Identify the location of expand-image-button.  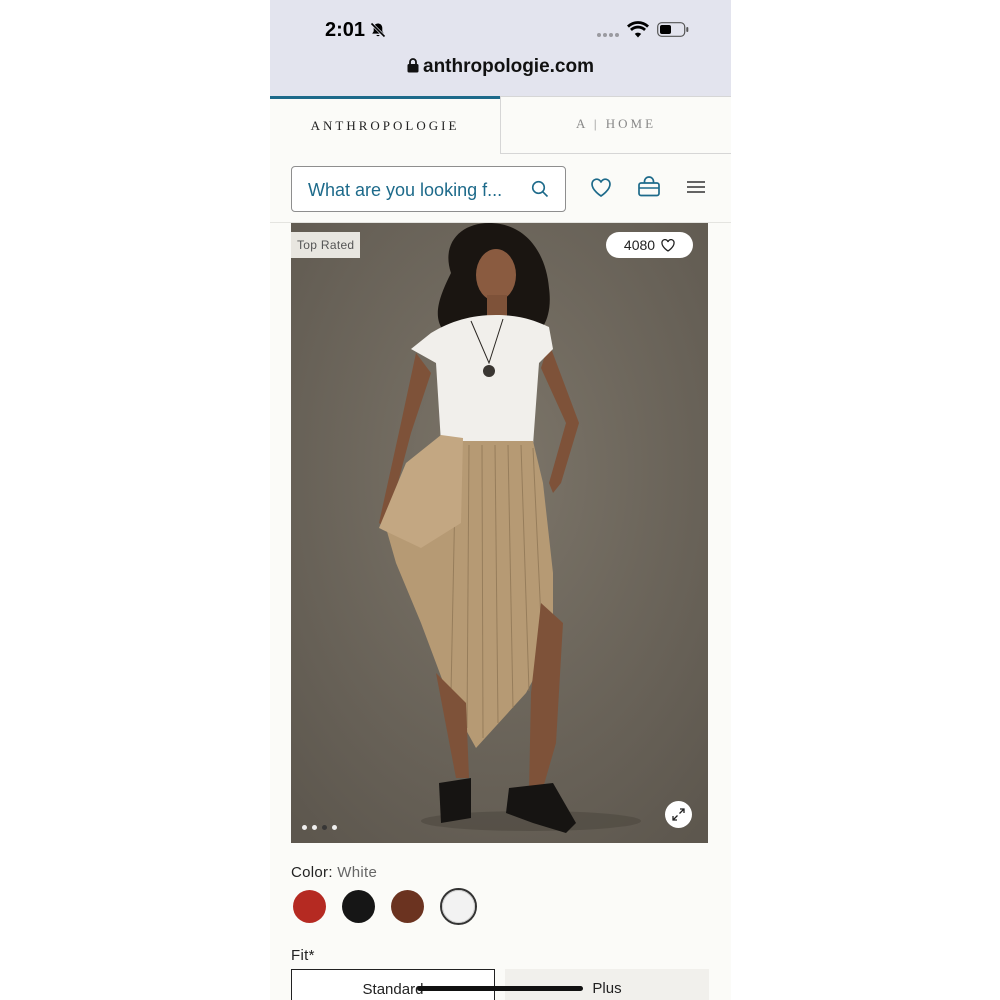
(678, 814).